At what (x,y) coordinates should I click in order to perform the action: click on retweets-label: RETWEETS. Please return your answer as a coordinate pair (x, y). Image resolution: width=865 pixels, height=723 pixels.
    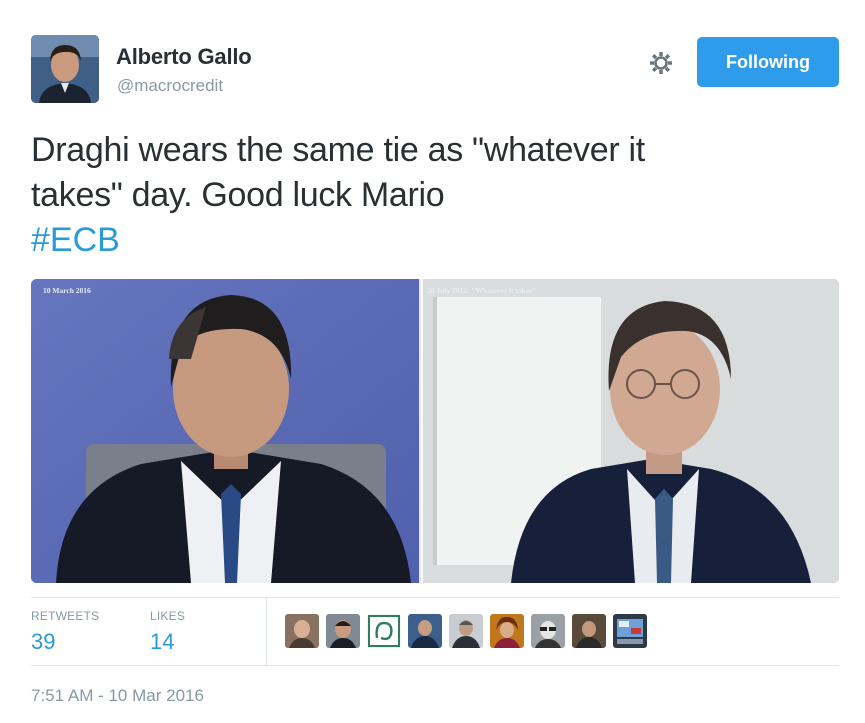
    Looking at the image, I should click on (65, 616).